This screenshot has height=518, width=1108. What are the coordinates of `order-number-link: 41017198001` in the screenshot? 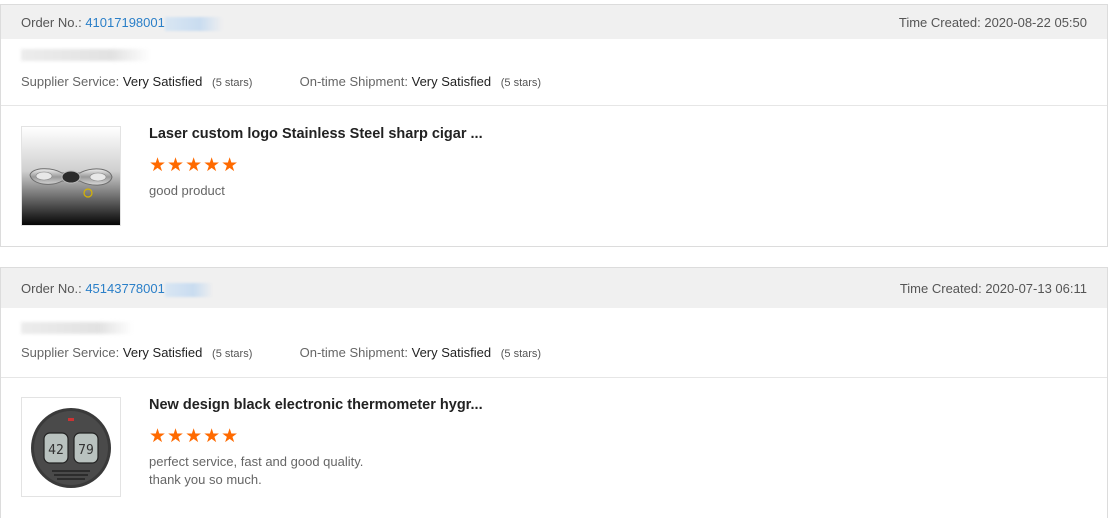 It's located at (125, 22).